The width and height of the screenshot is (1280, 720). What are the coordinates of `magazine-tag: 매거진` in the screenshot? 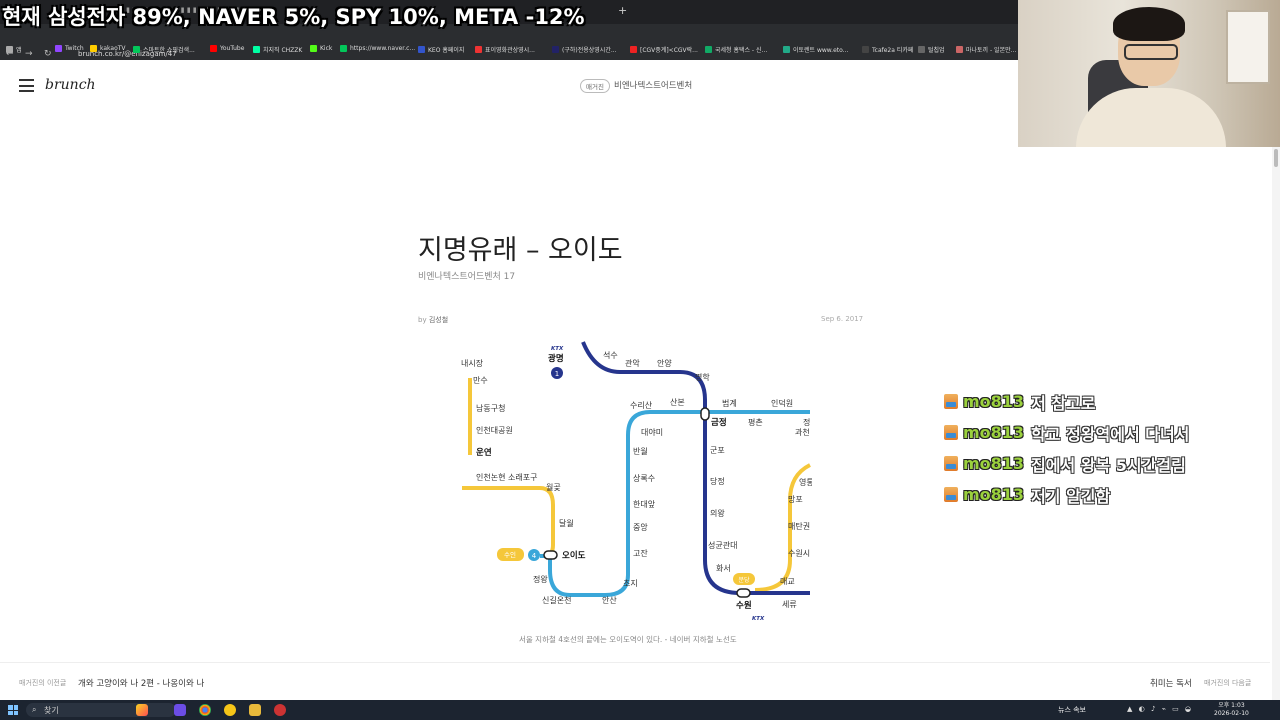 It's located at (595, 86).